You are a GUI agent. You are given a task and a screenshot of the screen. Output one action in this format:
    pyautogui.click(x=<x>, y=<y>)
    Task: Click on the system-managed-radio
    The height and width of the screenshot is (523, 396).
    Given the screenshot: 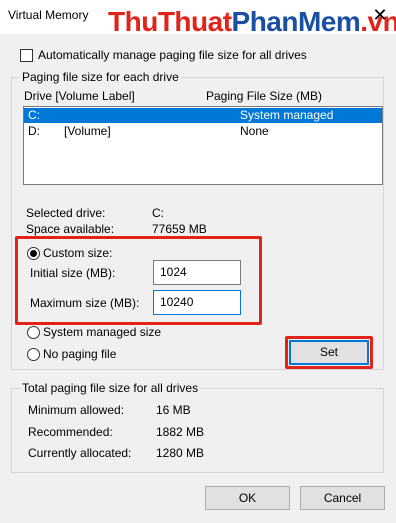 What is the action you would take?
    pyautogui.click(x=33, y=332)
    